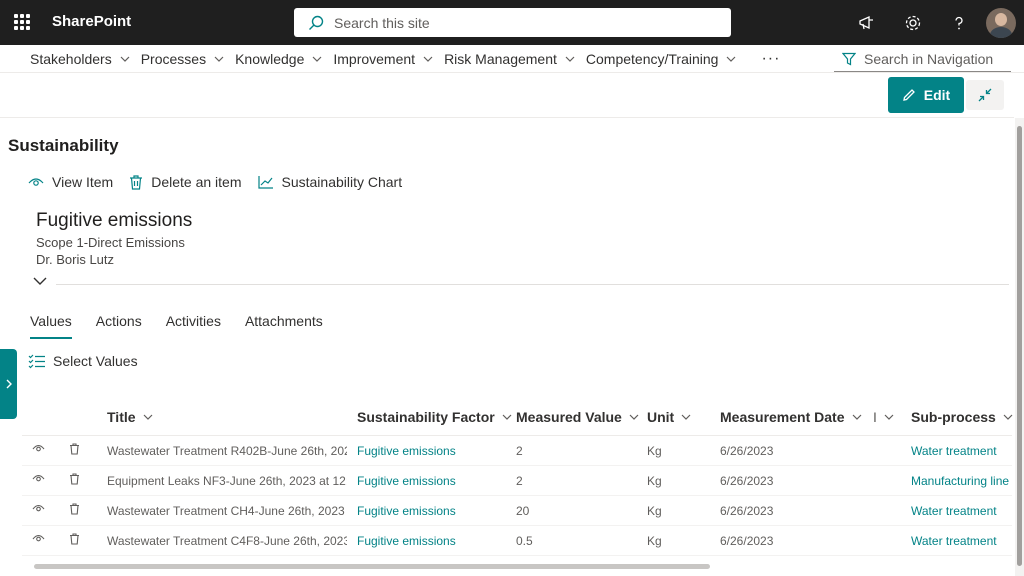  I want to click on column-header-label: Unit, so click(661, 417).